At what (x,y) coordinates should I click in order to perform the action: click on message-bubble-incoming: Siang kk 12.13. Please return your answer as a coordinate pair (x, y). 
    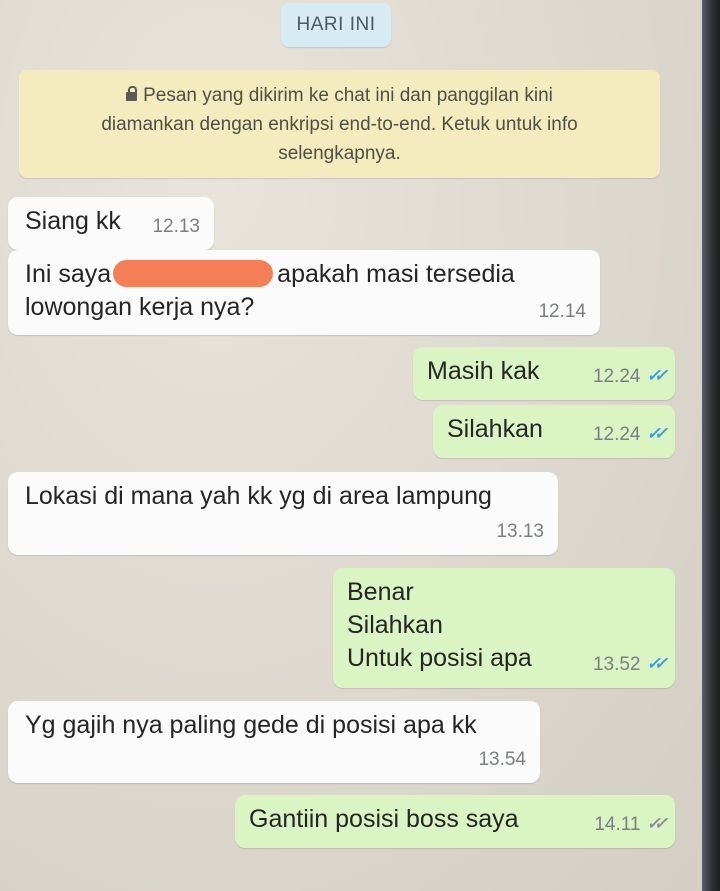
    Looking at the image, I should click on (111, 223).